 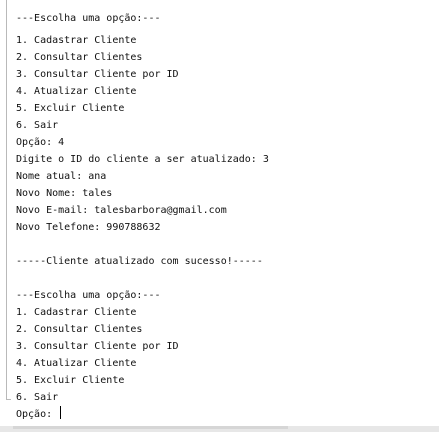 I want to click on output-gutter-rule, so click(x=6, y=200).